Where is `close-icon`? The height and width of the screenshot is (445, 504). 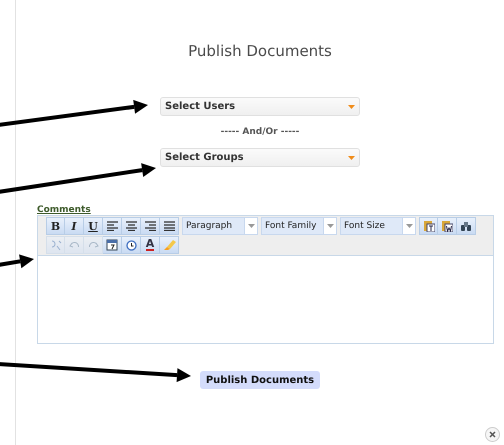 close-icon is located at coordinates (492, 434).